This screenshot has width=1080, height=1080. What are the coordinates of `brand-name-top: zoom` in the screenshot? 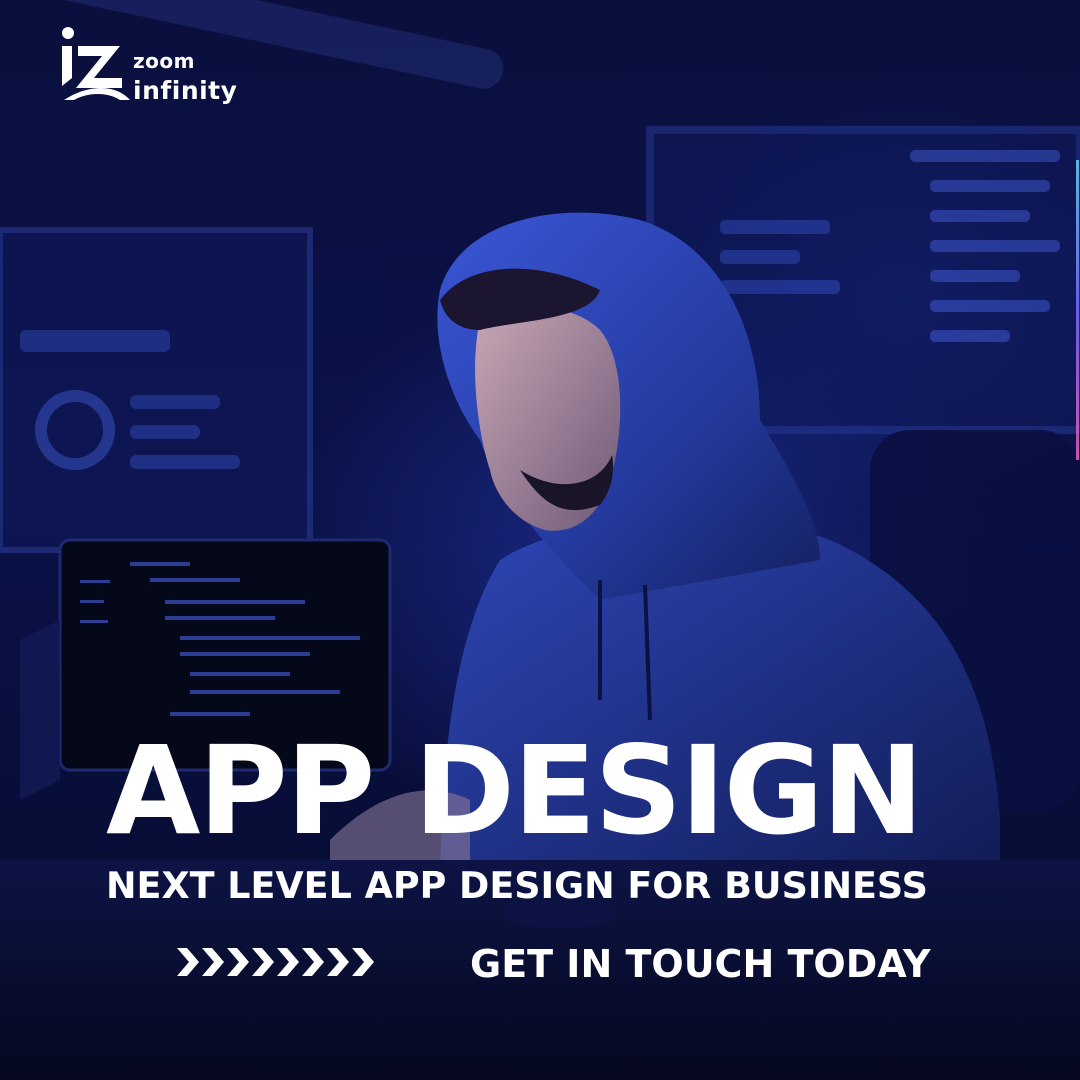 It's located at (164, 61).